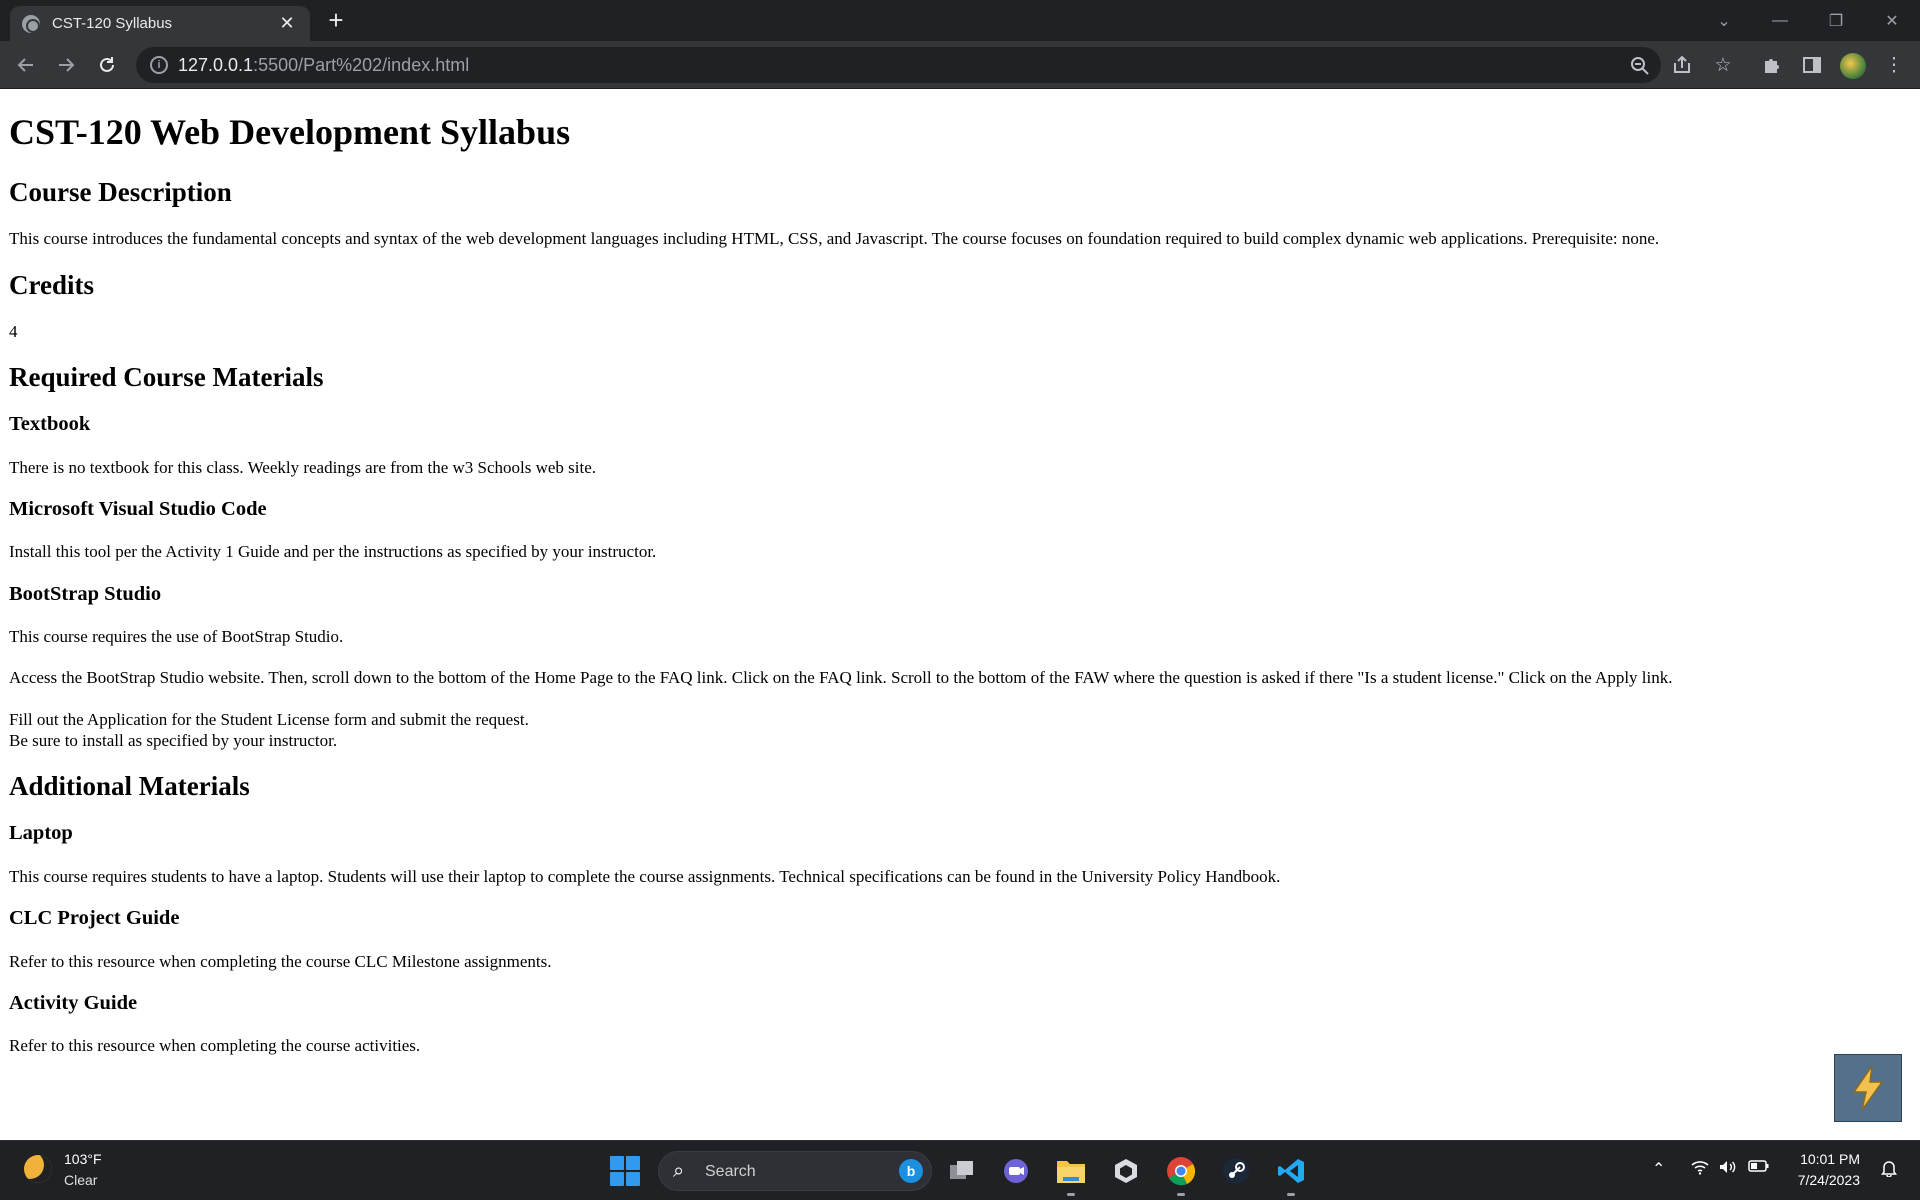  Describe the element at coordinates (1780, 20) in the screenshot. I see `minimize-button: —` at that location.